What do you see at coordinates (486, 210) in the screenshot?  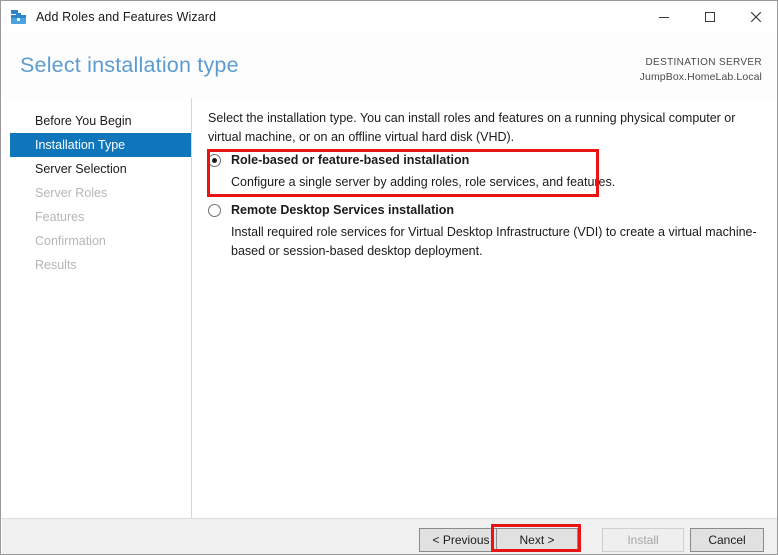 I see `option-header-row: Remote Desktop Services installation` at bounding box center [486, 210].